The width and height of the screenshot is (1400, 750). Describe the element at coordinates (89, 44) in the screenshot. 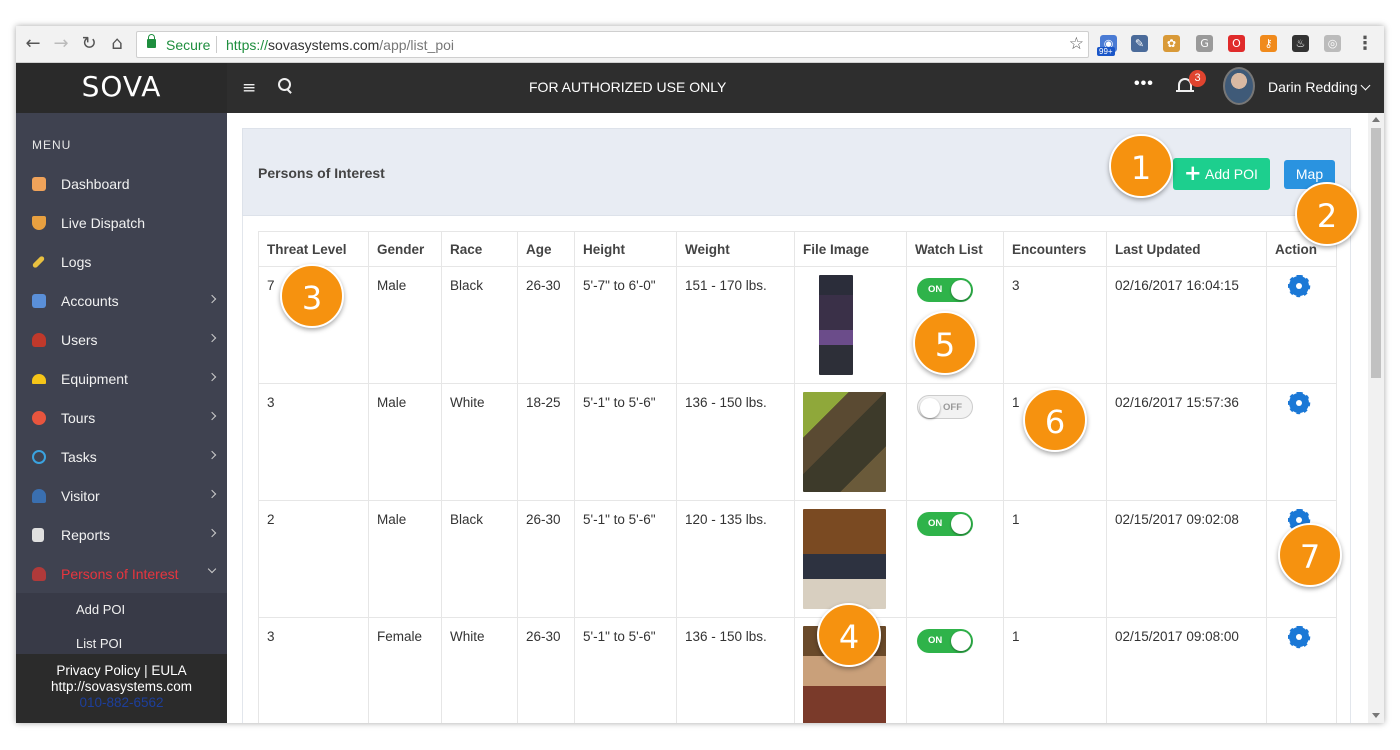

I see `reload-icon: ↻` at that location.